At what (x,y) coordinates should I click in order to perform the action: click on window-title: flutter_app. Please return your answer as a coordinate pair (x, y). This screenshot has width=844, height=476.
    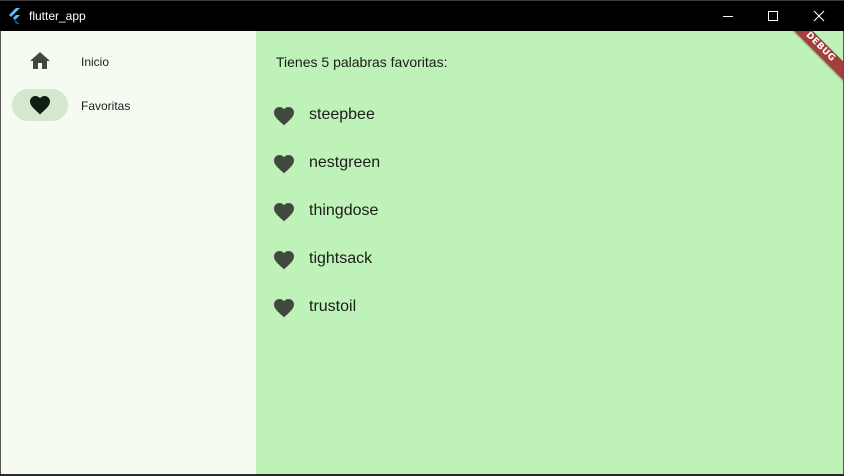
    Looking at the image, I should click on (57, 16).